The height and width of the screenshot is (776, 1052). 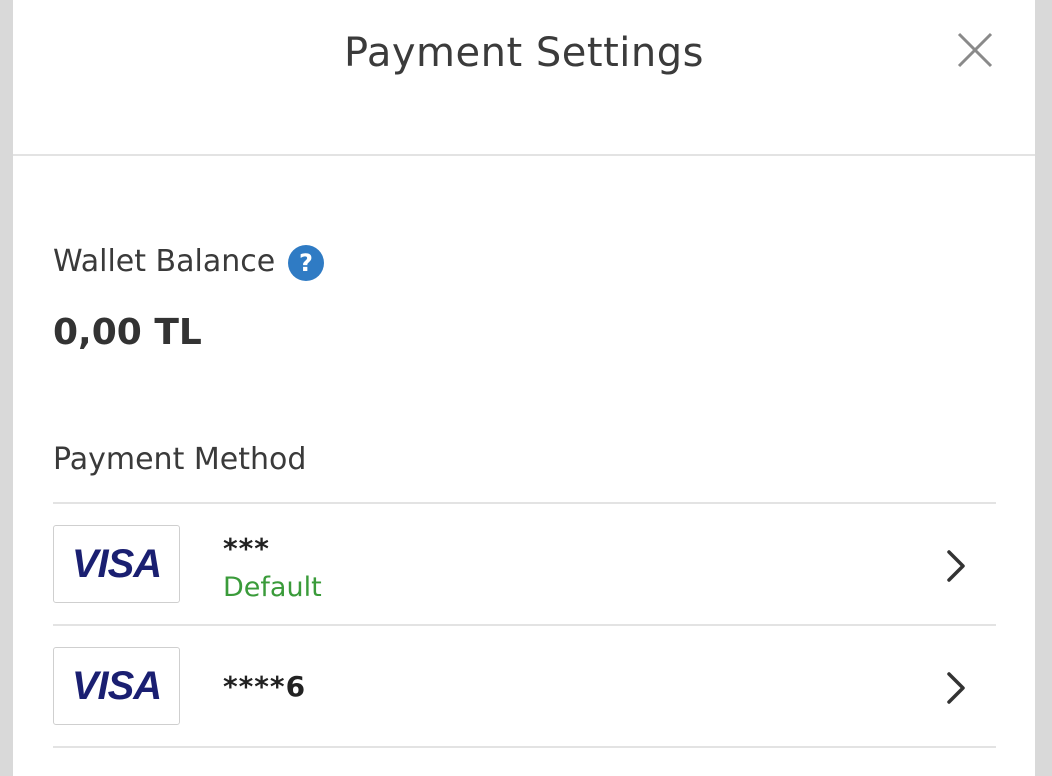 I want to click on payment-method-item: VISA ****6, so click(x=524, y=687).